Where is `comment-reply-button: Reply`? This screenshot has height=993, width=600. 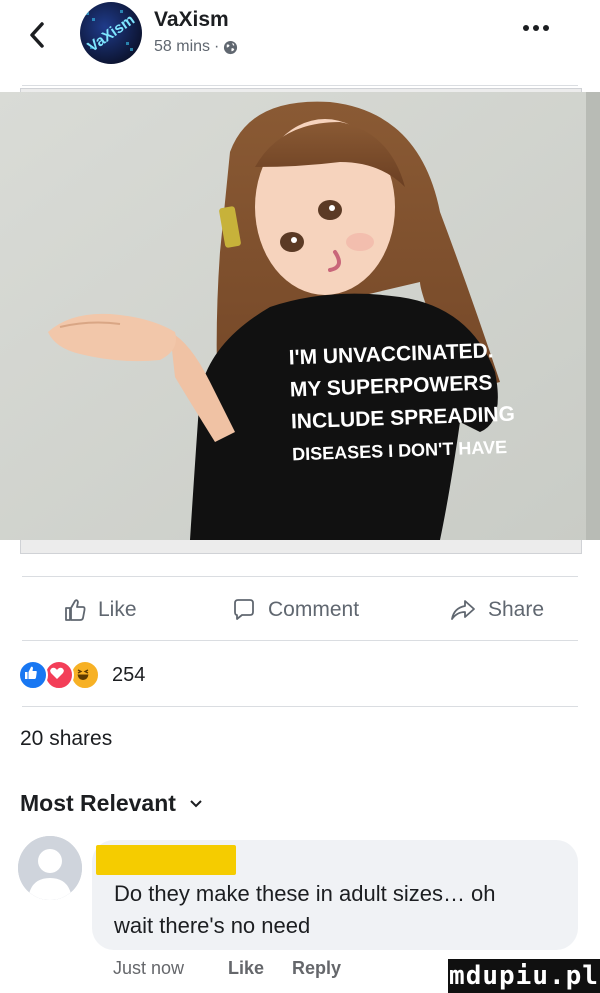
comment-reply-button: Reply is located at coordinates (316, 968).